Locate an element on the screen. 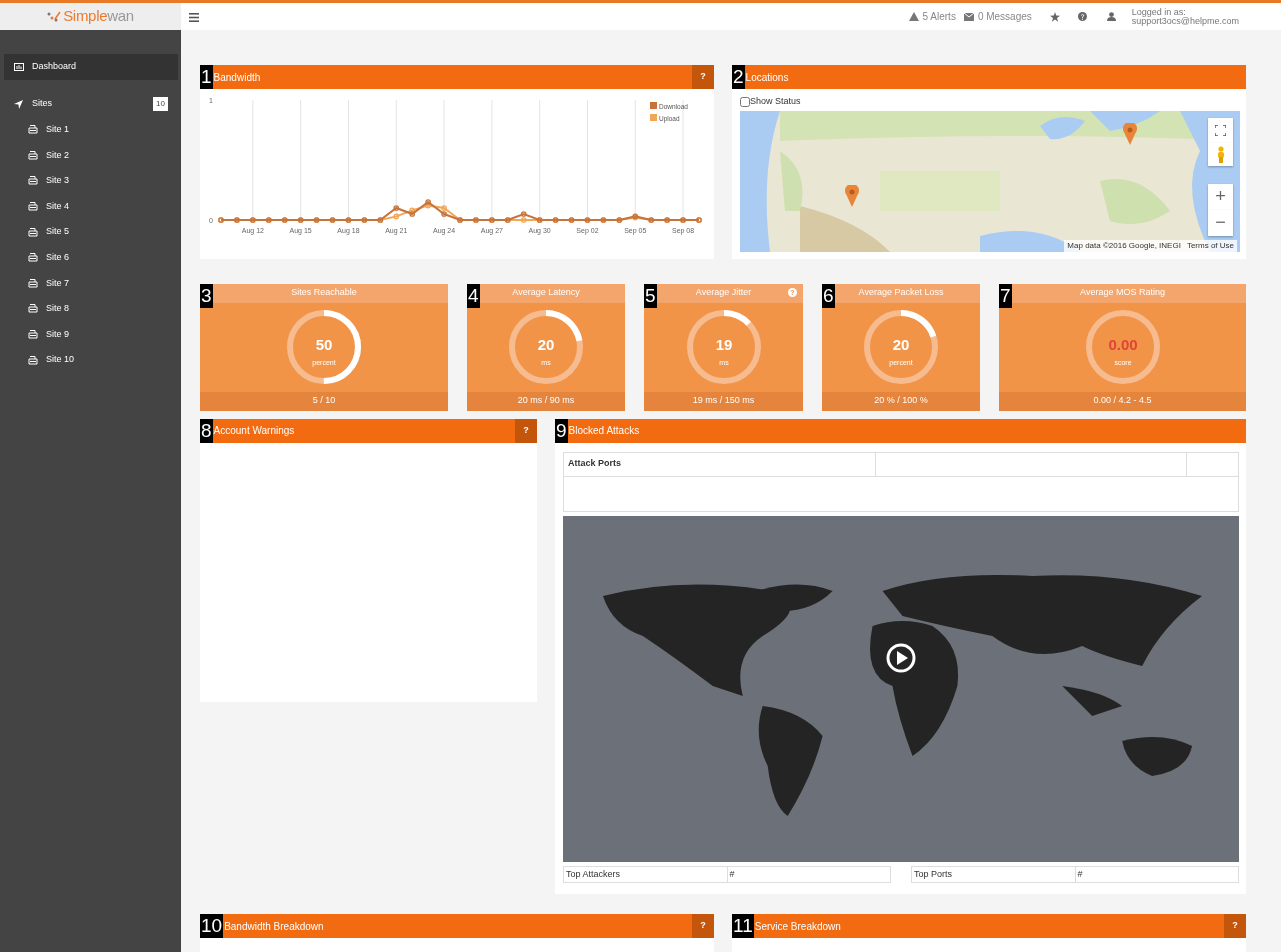 The image size is (1281, 952). number-label: 5 is located at coordinates (650, 295).